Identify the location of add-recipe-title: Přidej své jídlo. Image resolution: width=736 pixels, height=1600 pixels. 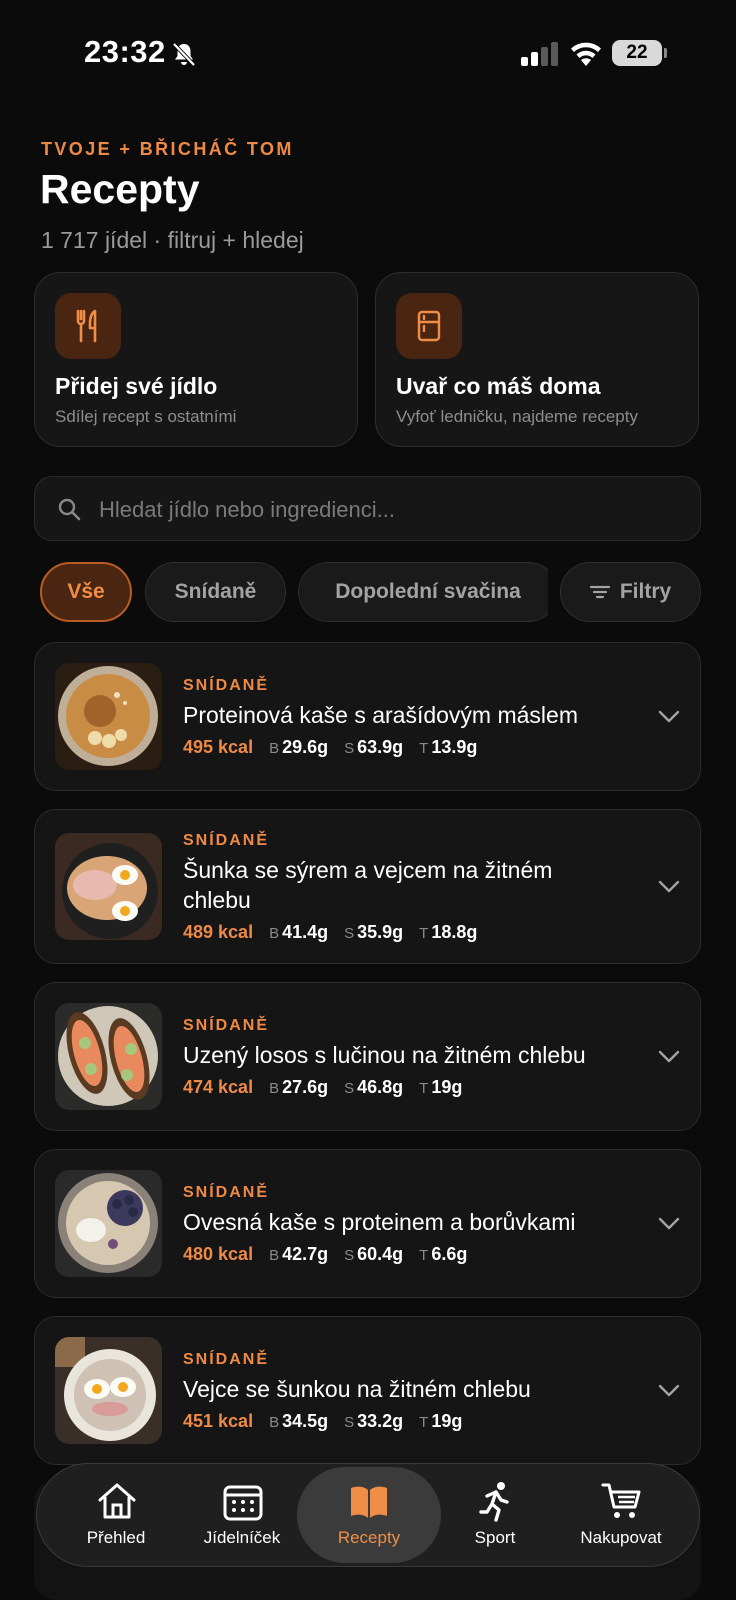
(136, 386).